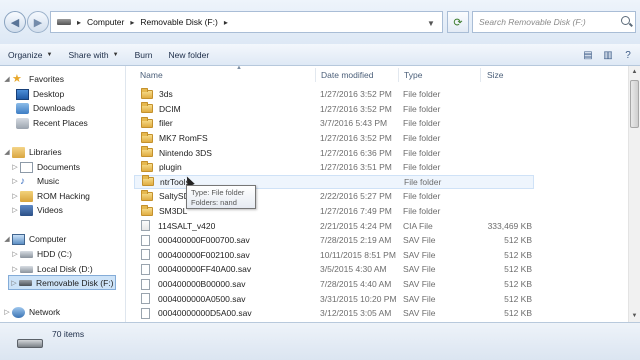  Describe the element at coordinates (166, 123) in the screenshot. I see `file-name: filer` at that location.